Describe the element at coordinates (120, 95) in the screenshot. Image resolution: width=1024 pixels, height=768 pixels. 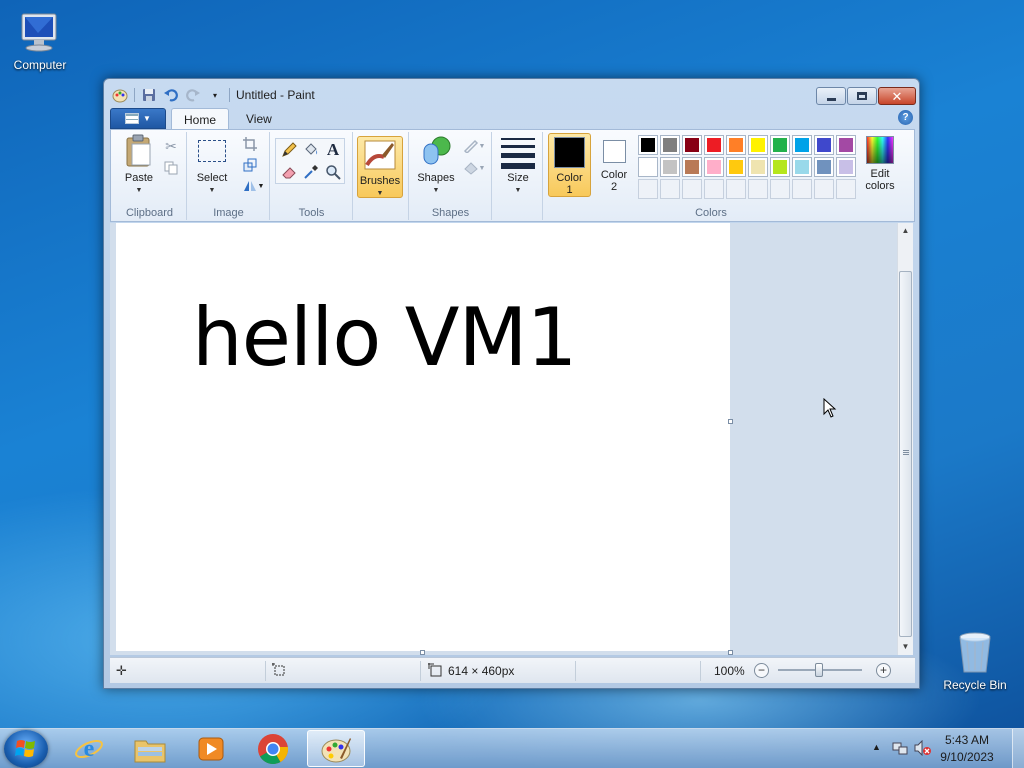
I see `paint-app-icon` at that location.